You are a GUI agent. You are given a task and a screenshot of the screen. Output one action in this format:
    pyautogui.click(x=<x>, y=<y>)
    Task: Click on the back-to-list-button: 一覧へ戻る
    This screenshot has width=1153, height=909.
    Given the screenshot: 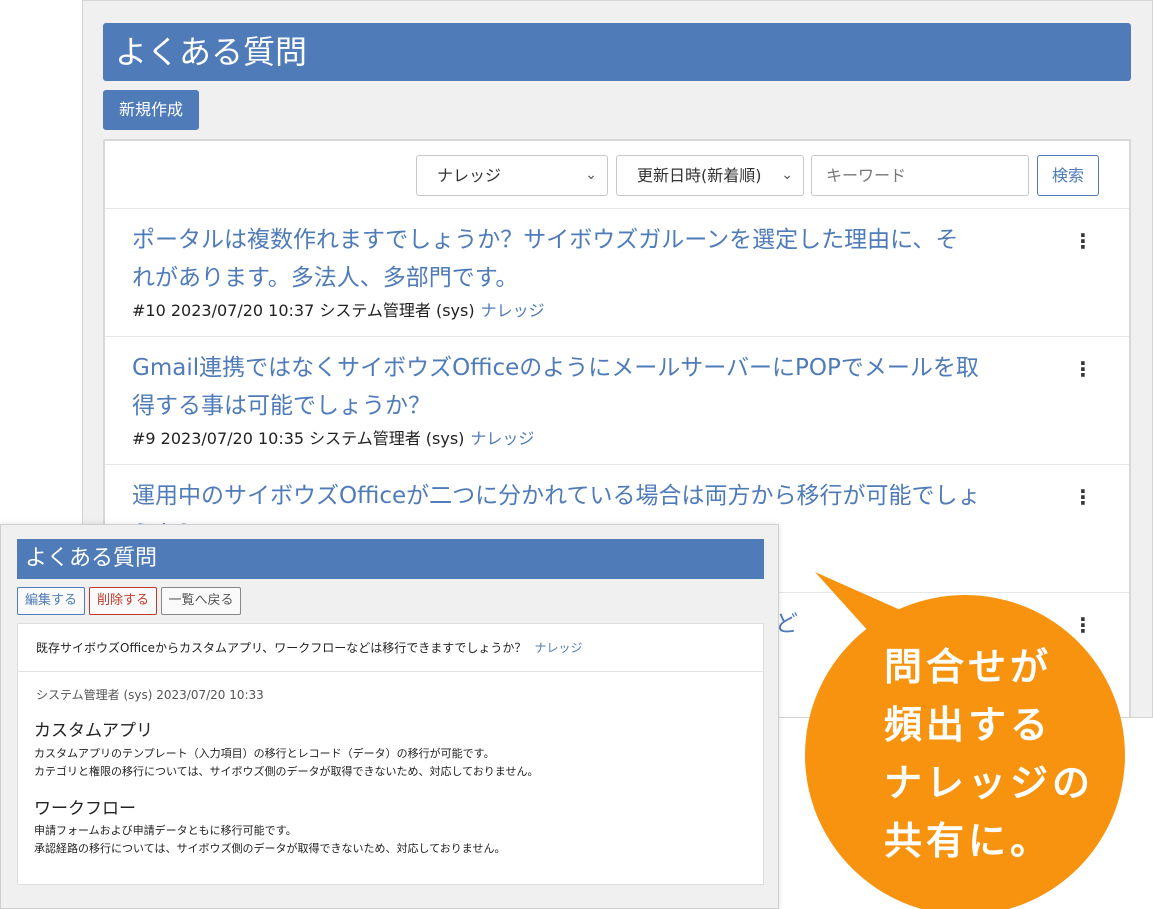 What is the action you would take?
    pyautogui.click(x=201, y=601)
    